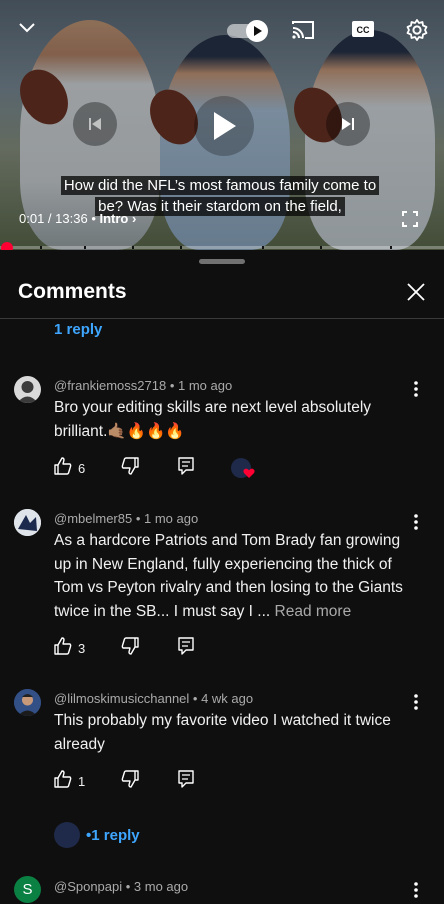 Image resolution: width=444 pixels, height=904 pixels. I want to click on comment-author: @lilmoskimusicchannel, so click(121, 698).